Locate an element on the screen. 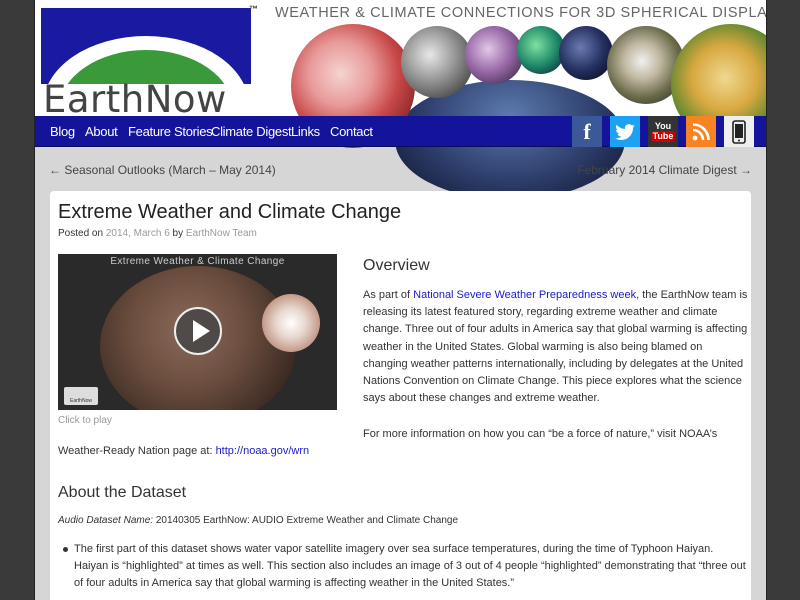 The height and width of the screenshot is (600, 800). play-icon is located at coordinates (198, 331).